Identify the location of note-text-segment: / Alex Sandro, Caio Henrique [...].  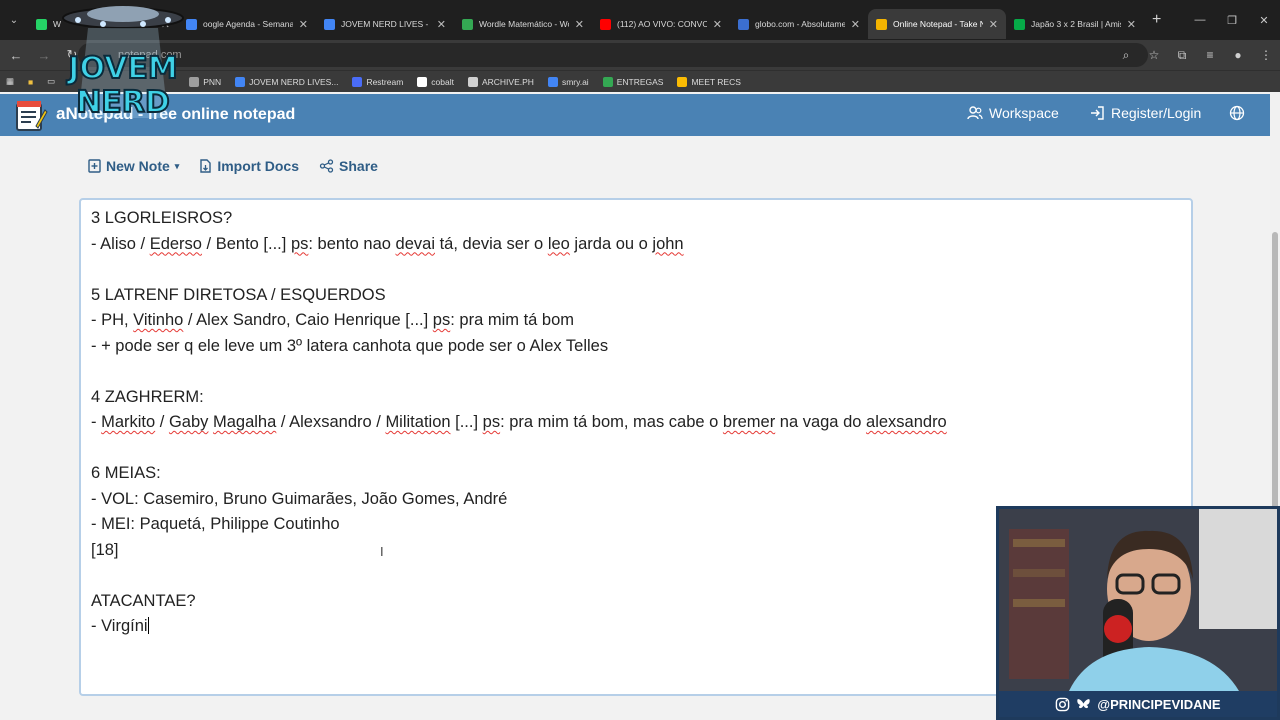
(308, 320).